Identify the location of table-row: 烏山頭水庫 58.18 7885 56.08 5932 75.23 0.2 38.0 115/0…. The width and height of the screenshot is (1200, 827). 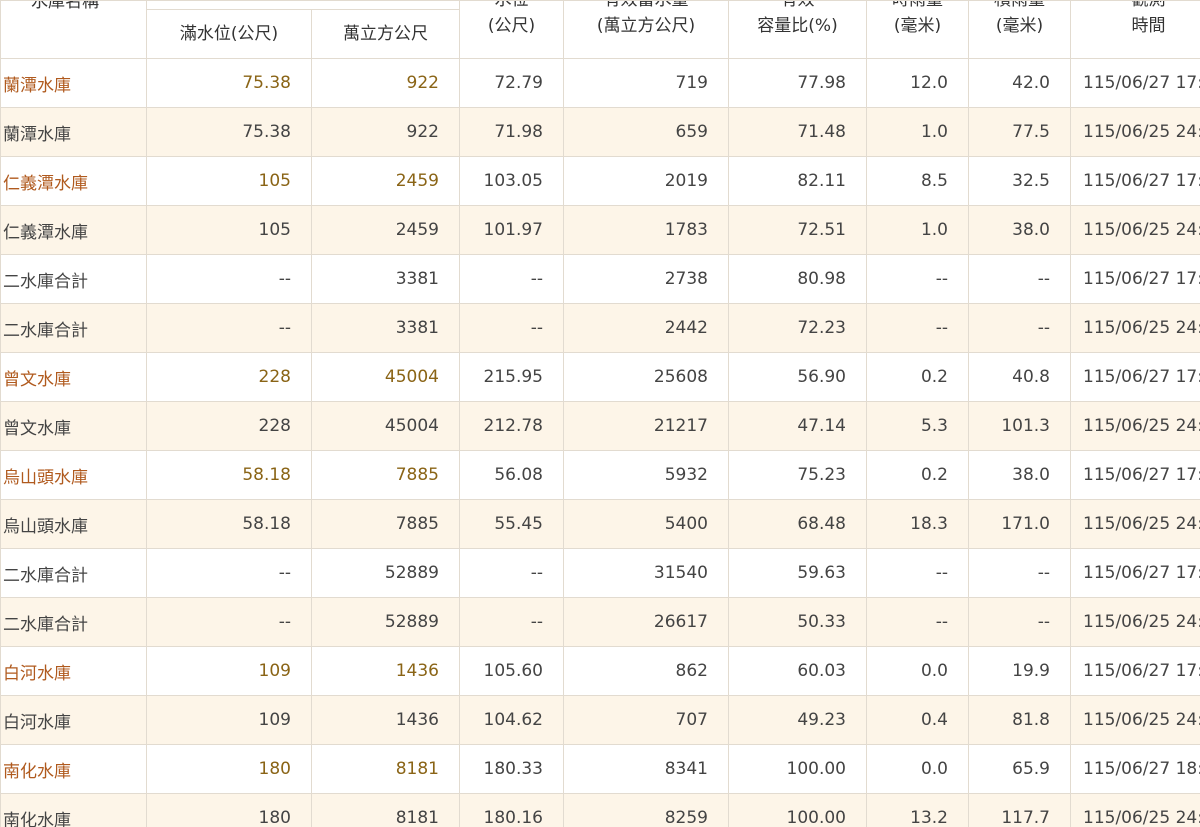
(600, 475).